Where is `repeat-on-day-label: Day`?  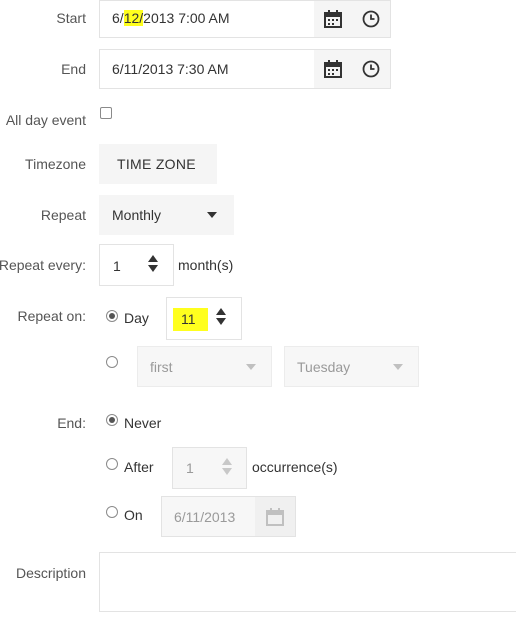
repeat-on-day-label: Day is located at coordinates (136, 318).